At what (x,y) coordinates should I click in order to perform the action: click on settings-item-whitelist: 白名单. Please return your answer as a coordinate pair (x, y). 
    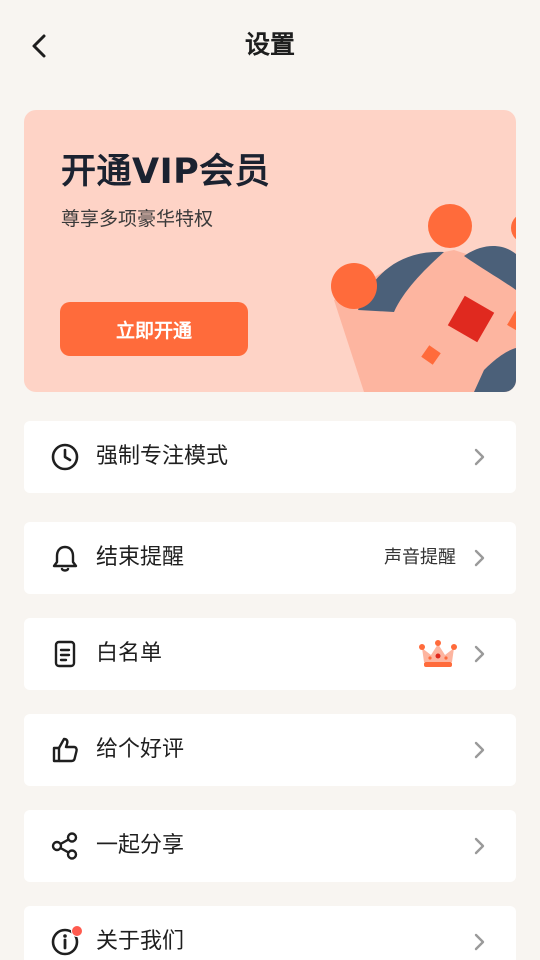
    Looking at the image, I should click on (270, 654).